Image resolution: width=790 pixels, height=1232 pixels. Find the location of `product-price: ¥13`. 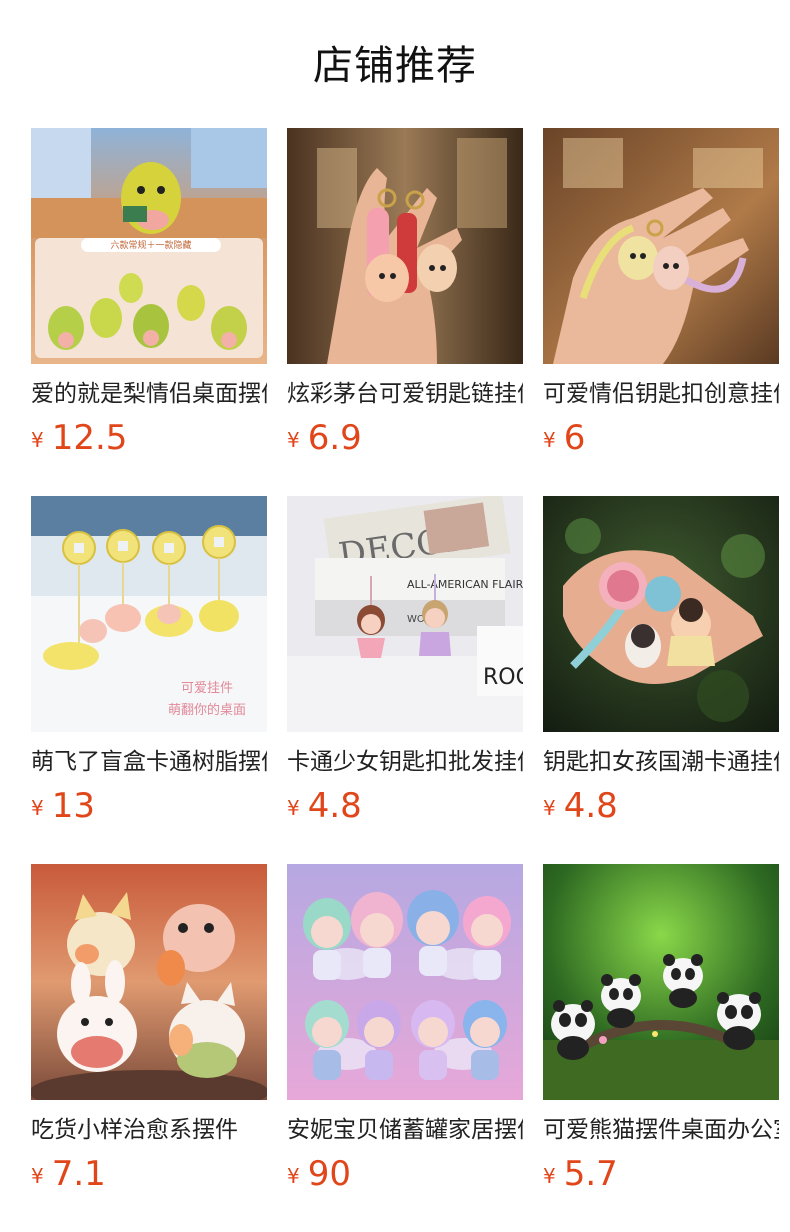

product-price: ¥13 is located at coordinates (149, 806).